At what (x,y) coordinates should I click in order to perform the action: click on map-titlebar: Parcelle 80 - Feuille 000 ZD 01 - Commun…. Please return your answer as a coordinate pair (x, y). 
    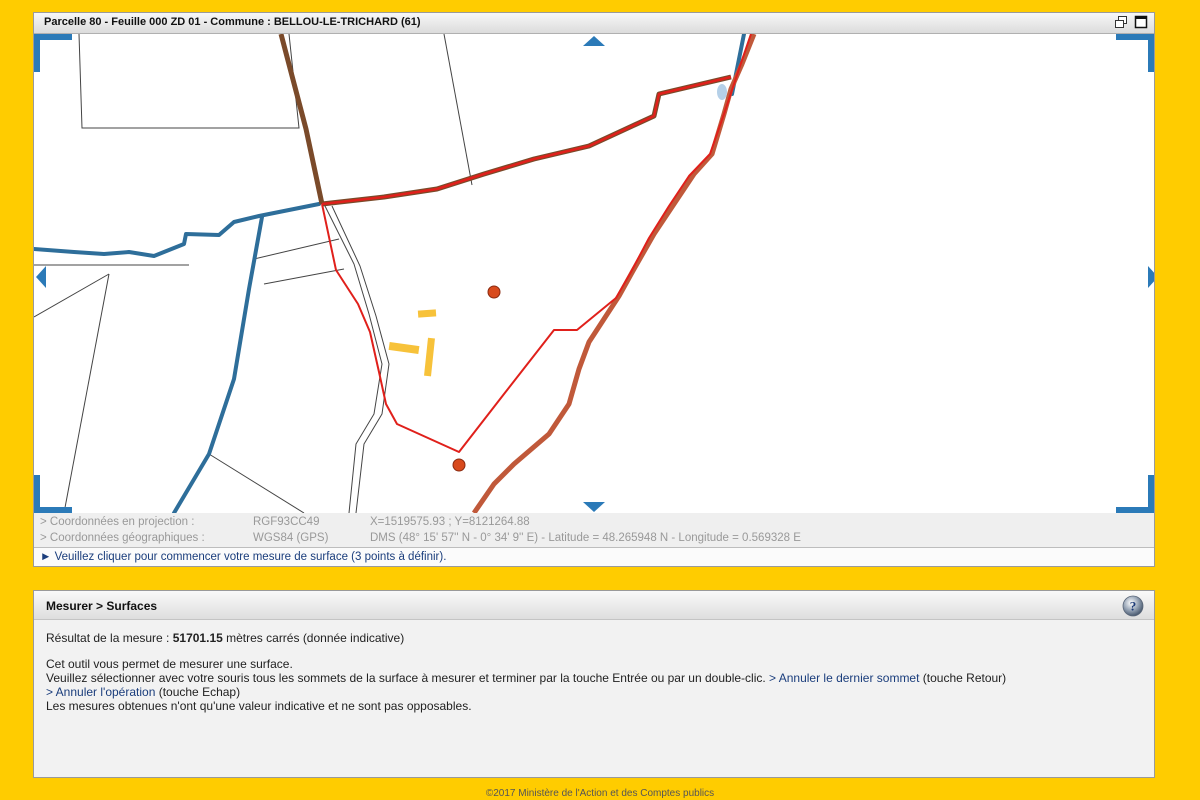
    Looking at the image, I should click on (594, 23).